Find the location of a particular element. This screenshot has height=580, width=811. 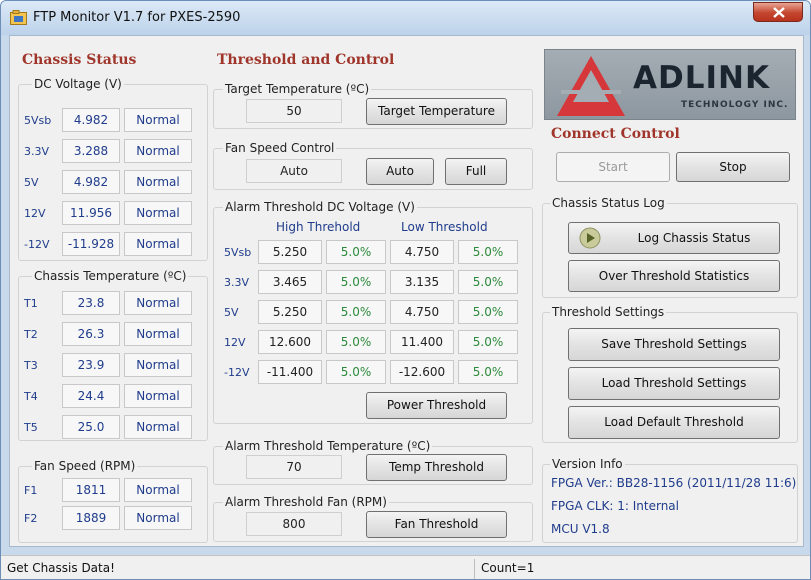

save-threshold-settings-button: Save Threshold Settings is located at coordinates (674, 344).